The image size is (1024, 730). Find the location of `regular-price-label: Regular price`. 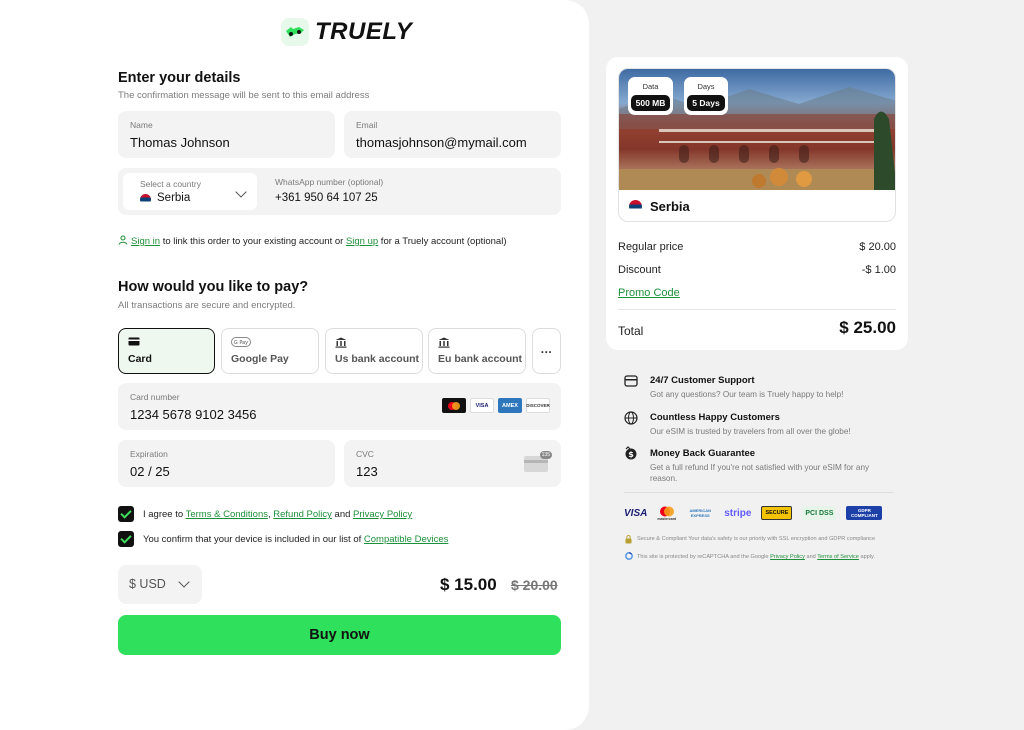

regular-price-label: Regular price is located at coordinates (651, 247).